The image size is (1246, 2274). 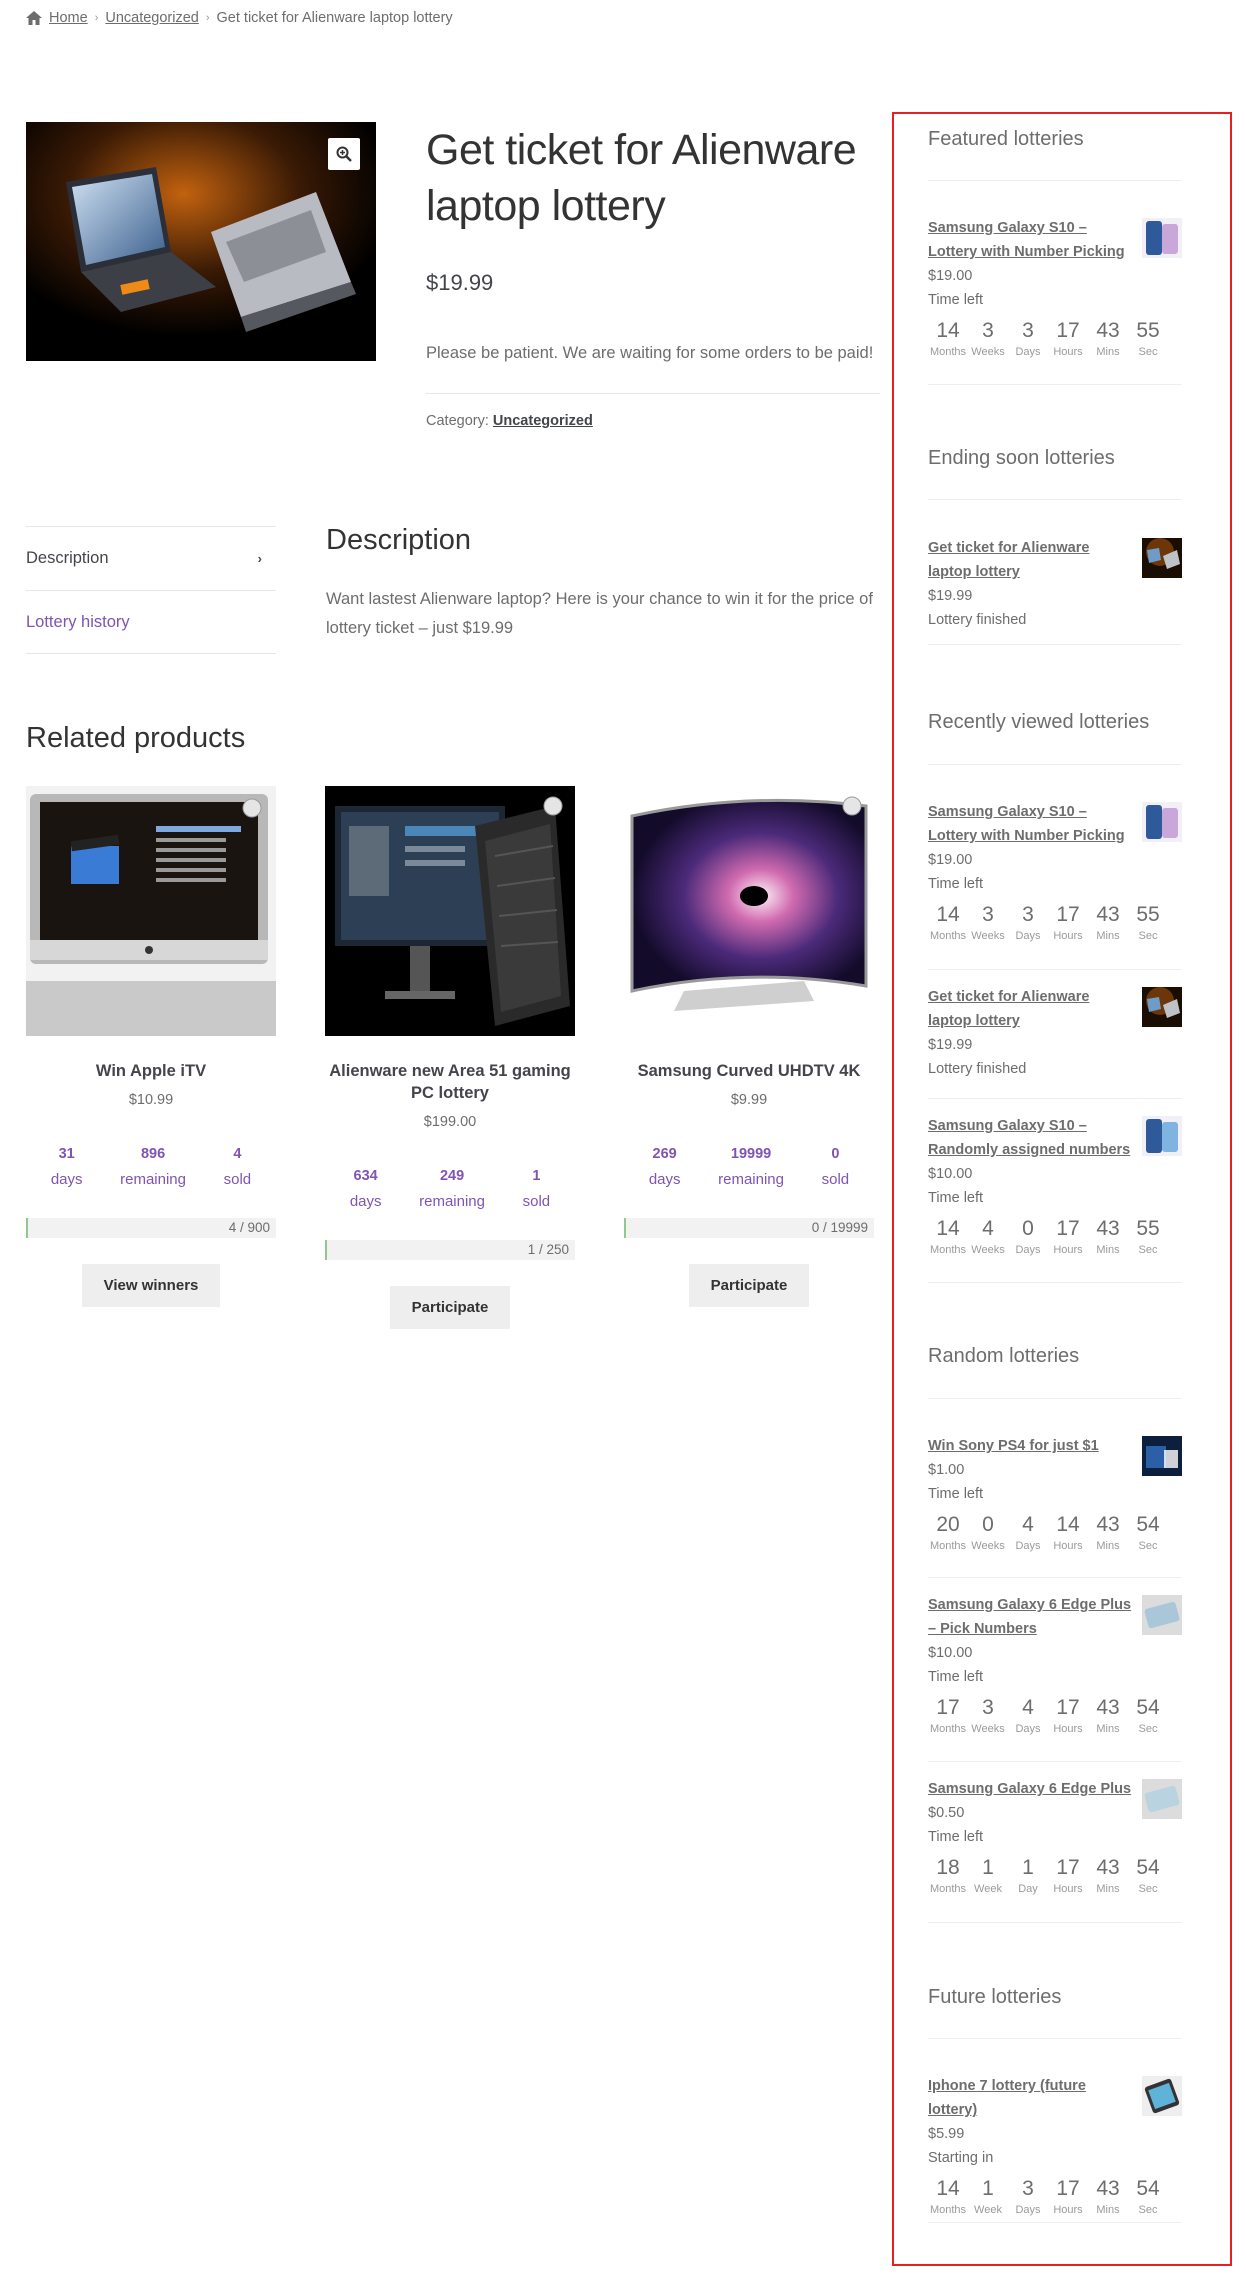 I want to click on laptop-image, so click(x=201, y=241).